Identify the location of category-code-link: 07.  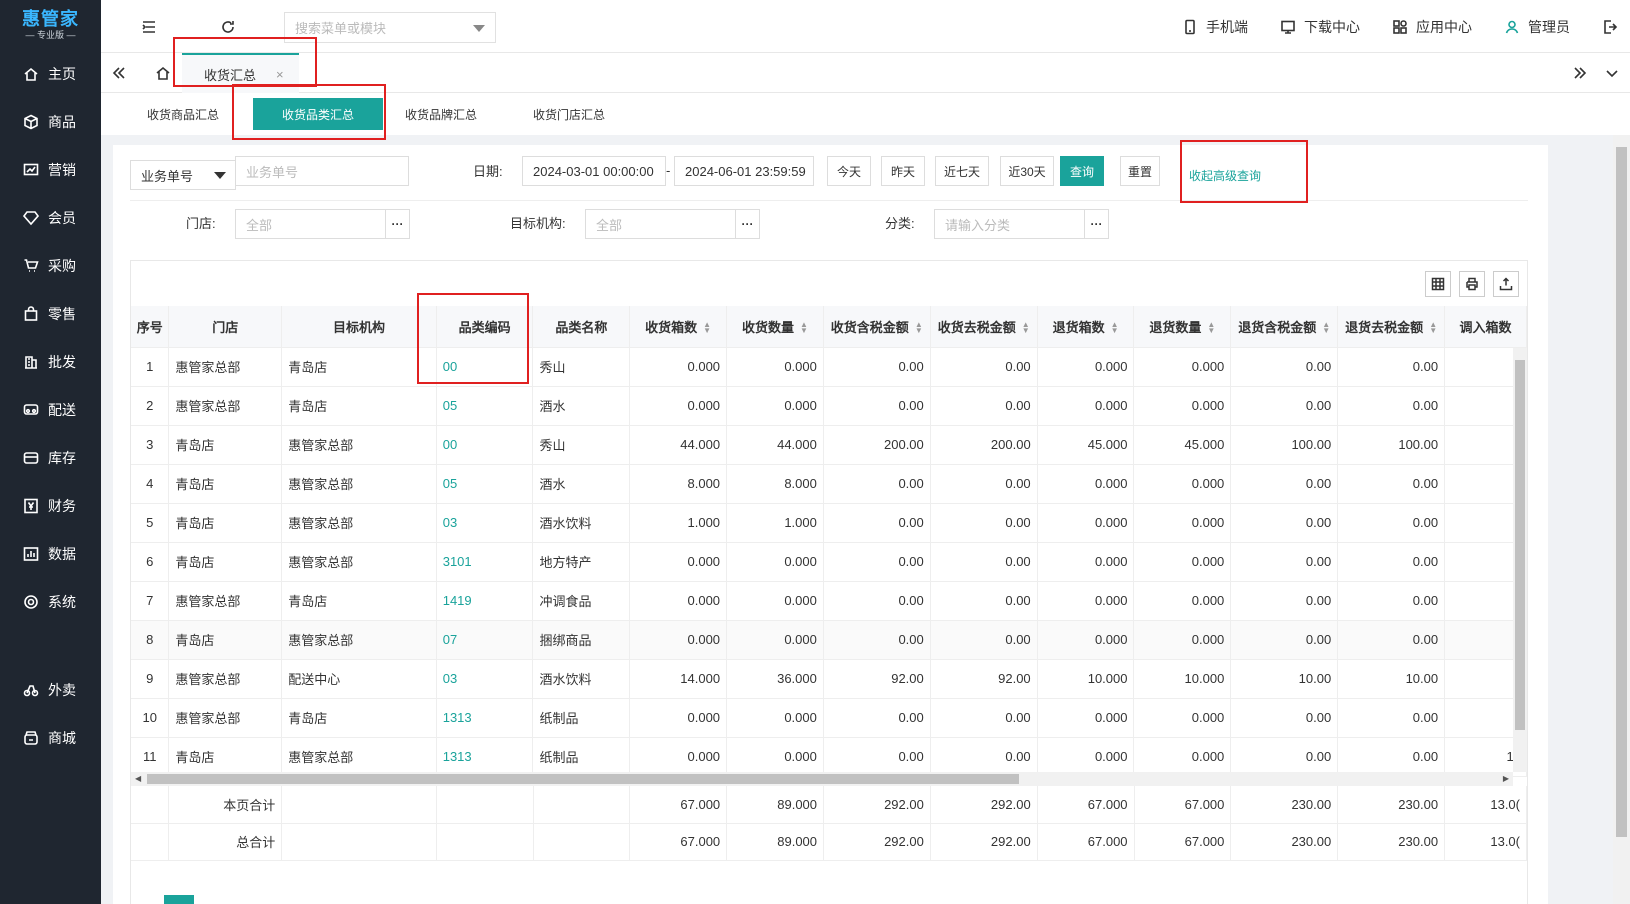
(485, 640).